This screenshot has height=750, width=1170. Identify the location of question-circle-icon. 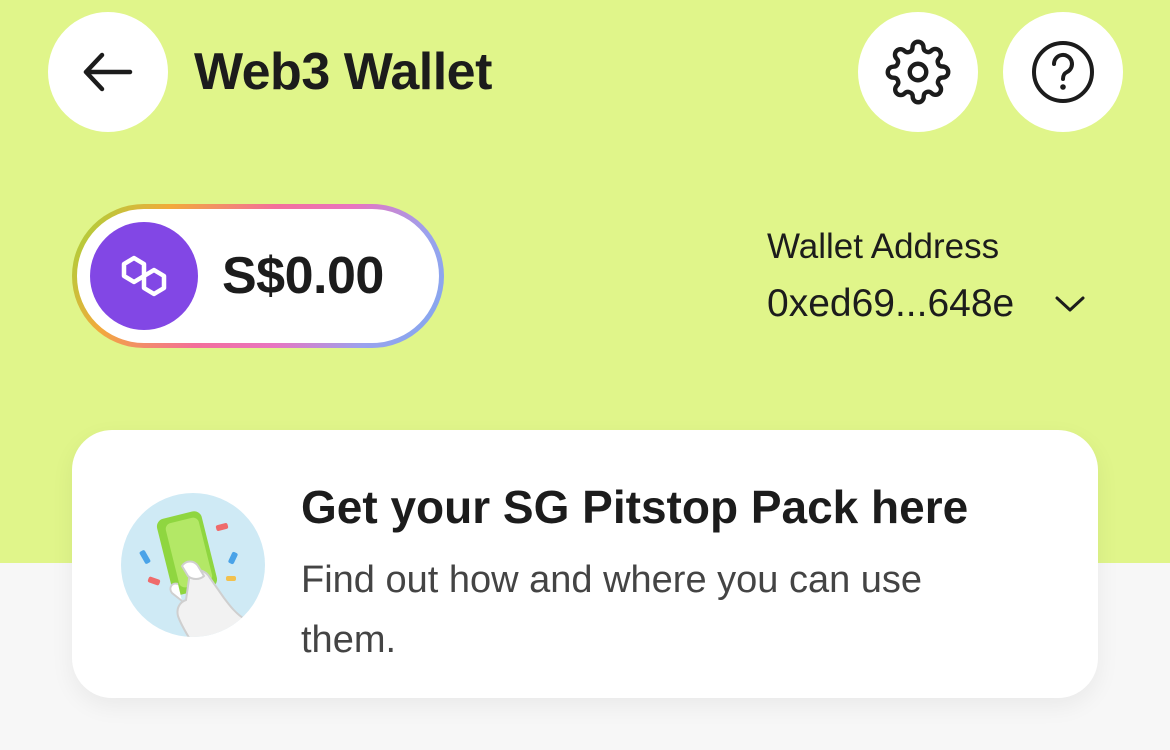
(1063, 72).